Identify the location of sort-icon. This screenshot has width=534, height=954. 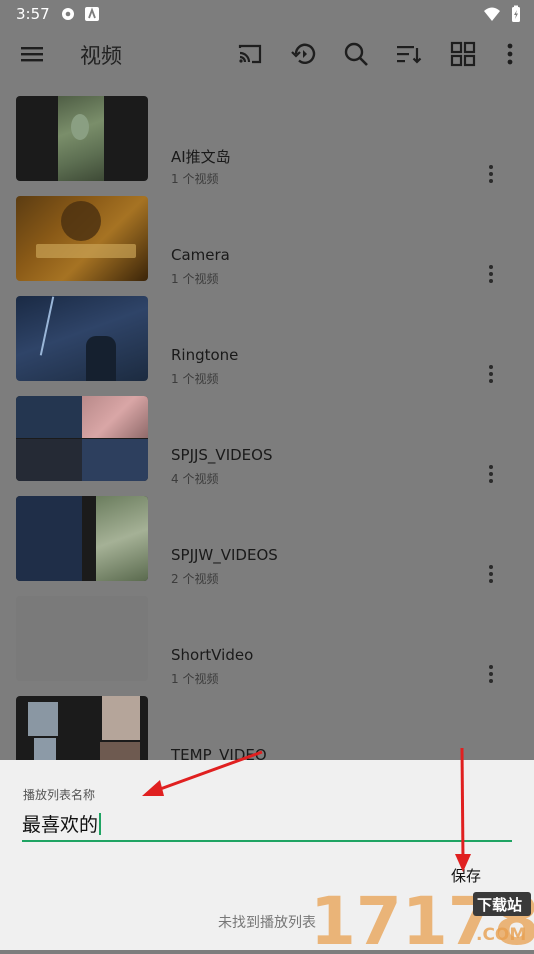
(409, 54).